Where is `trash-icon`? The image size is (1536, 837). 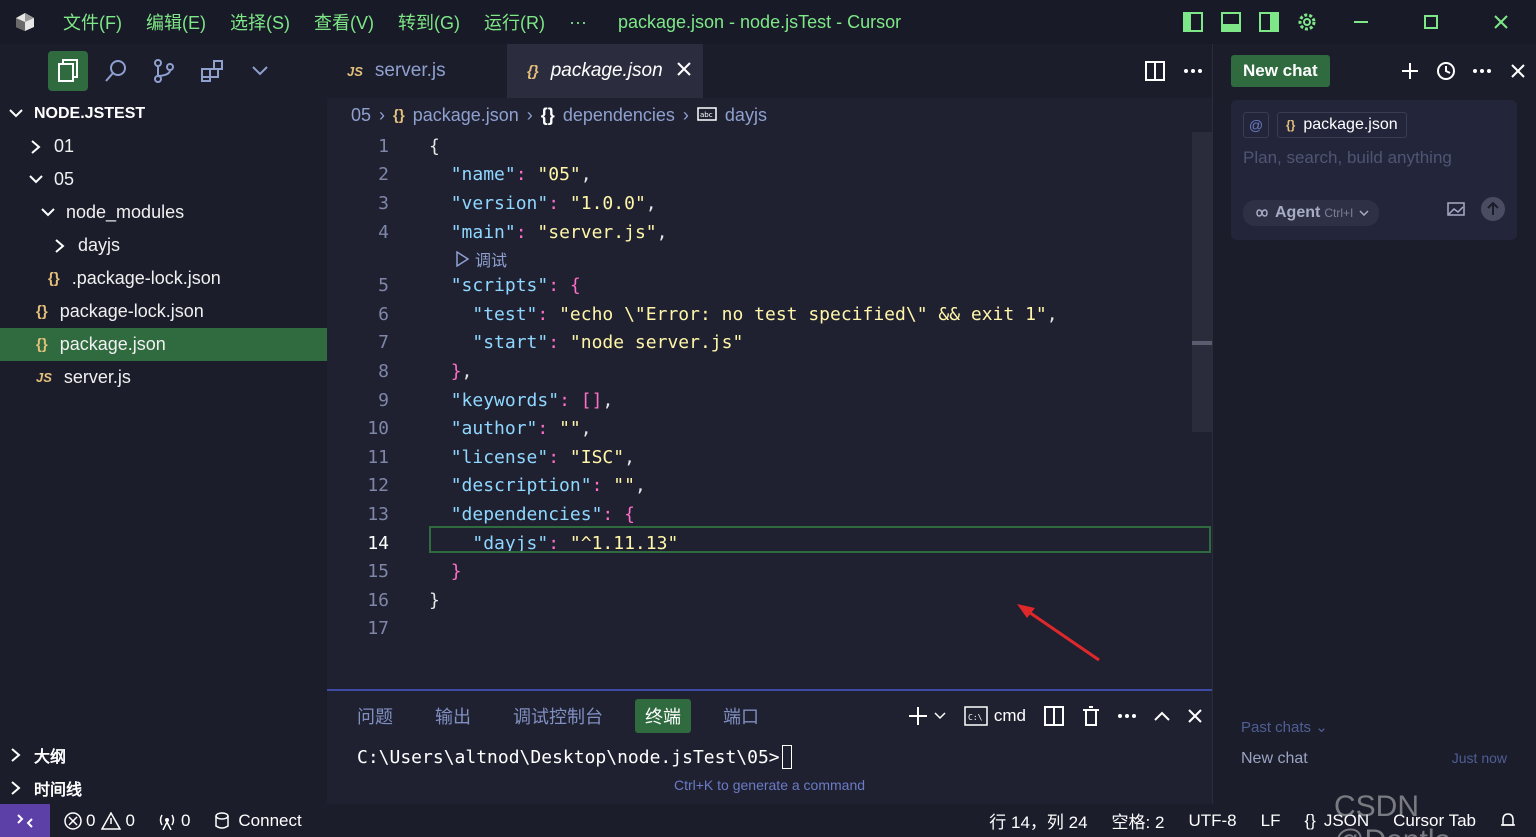 trash-icon is located at coordinates (1091, 716).